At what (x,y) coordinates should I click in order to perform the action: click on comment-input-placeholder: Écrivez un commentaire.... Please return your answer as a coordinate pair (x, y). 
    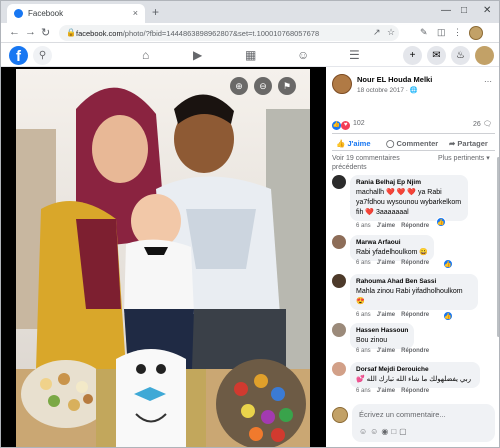
    Looking at the image, I should click on (402, 414).